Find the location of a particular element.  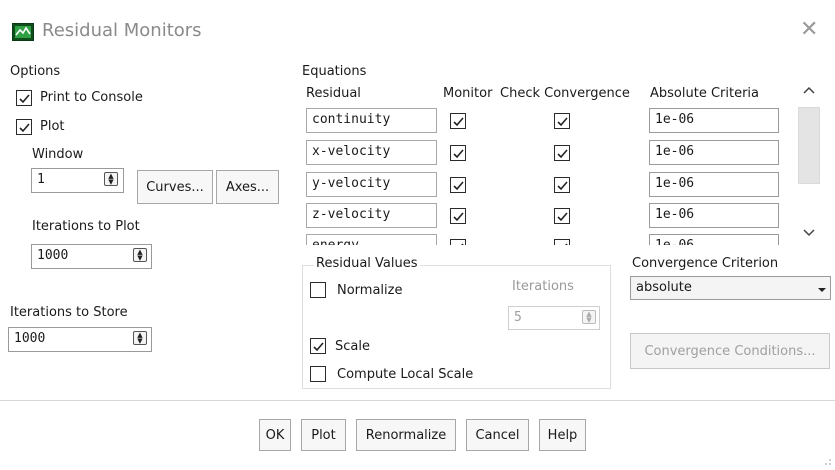

monitor-checkbox-continuity is located at coordinates (458, 121).